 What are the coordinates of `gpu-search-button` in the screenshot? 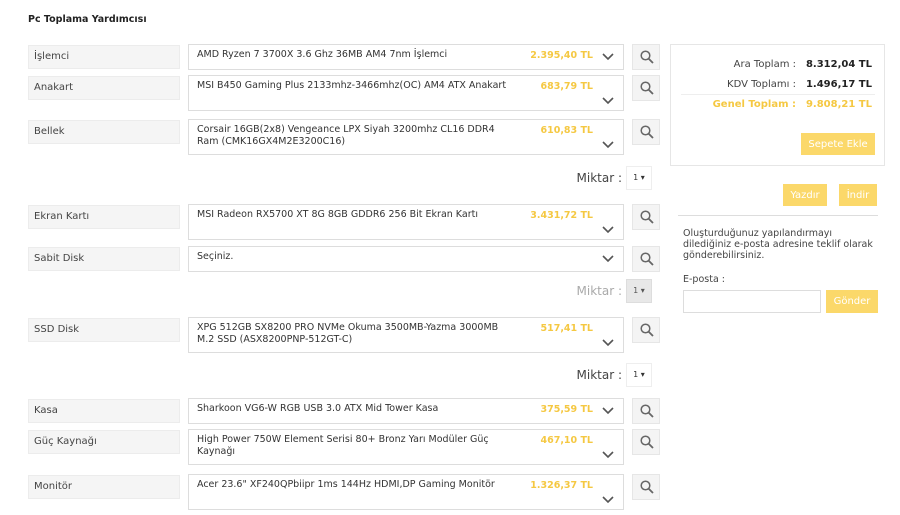 It's located at (646, 217).